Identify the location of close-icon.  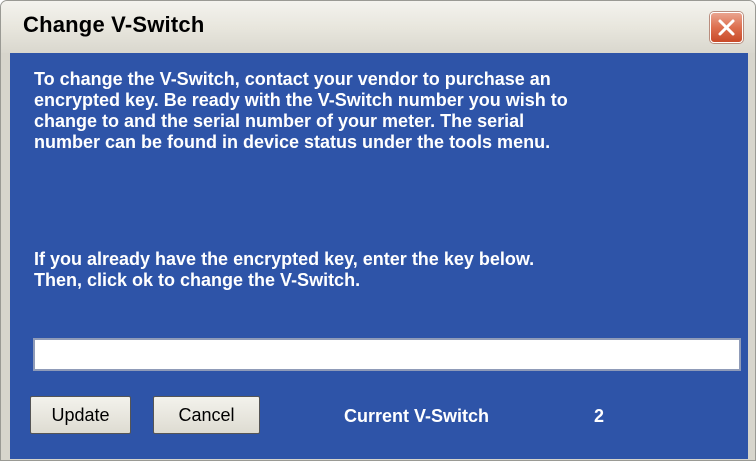
(726, 27).